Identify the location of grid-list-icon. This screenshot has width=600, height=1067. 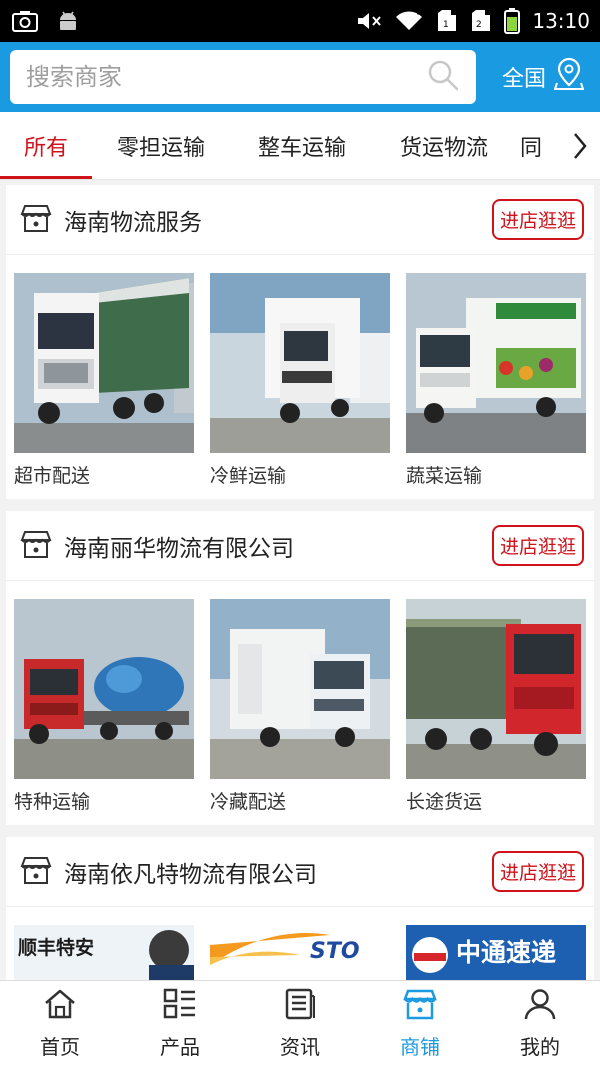
(180, 1006).